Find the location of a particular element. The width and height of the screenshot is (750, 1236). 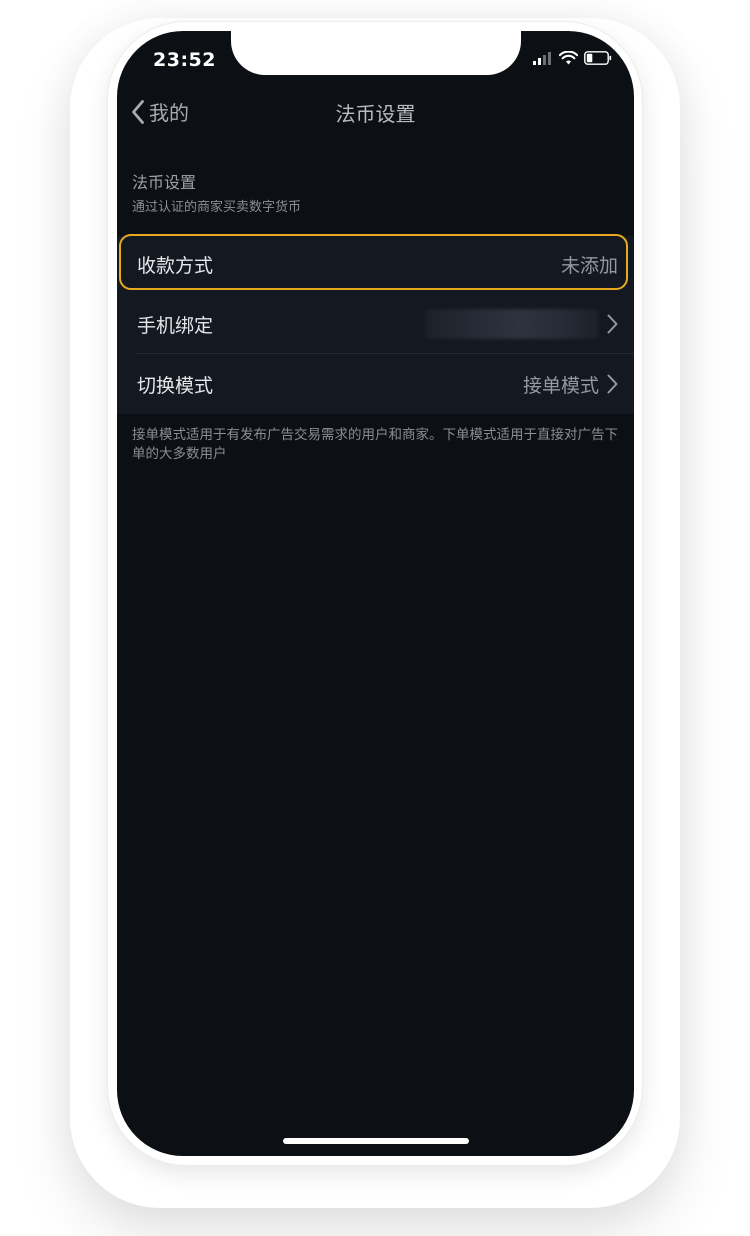

battery-icon is located at coordinates (598, 58).